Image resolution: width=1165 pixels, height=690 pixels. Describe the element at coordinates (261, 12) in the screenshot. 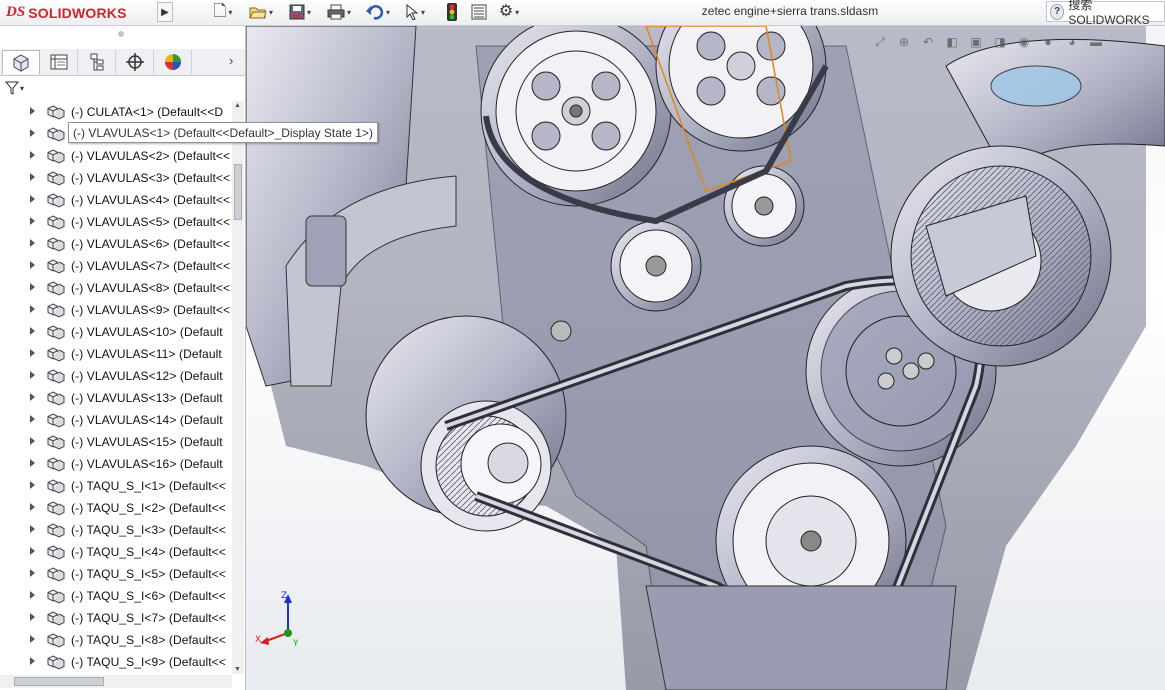

I see `open-button: ▾` at that location.